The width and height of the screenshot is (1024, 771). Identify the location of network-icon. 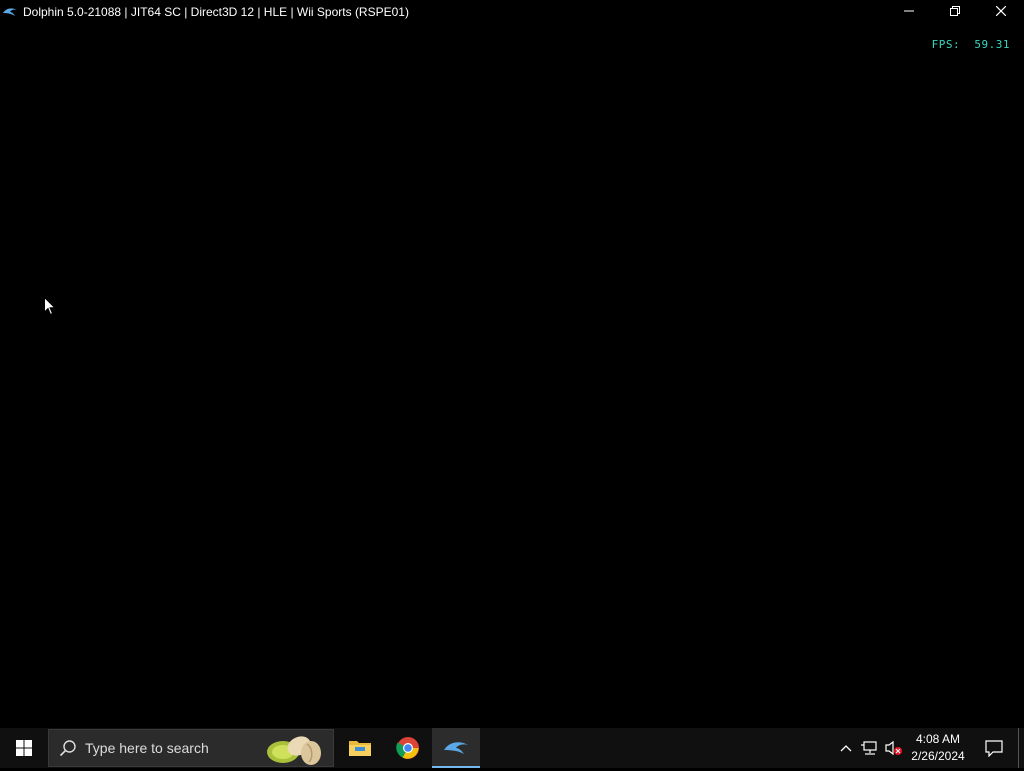
(869, 748).